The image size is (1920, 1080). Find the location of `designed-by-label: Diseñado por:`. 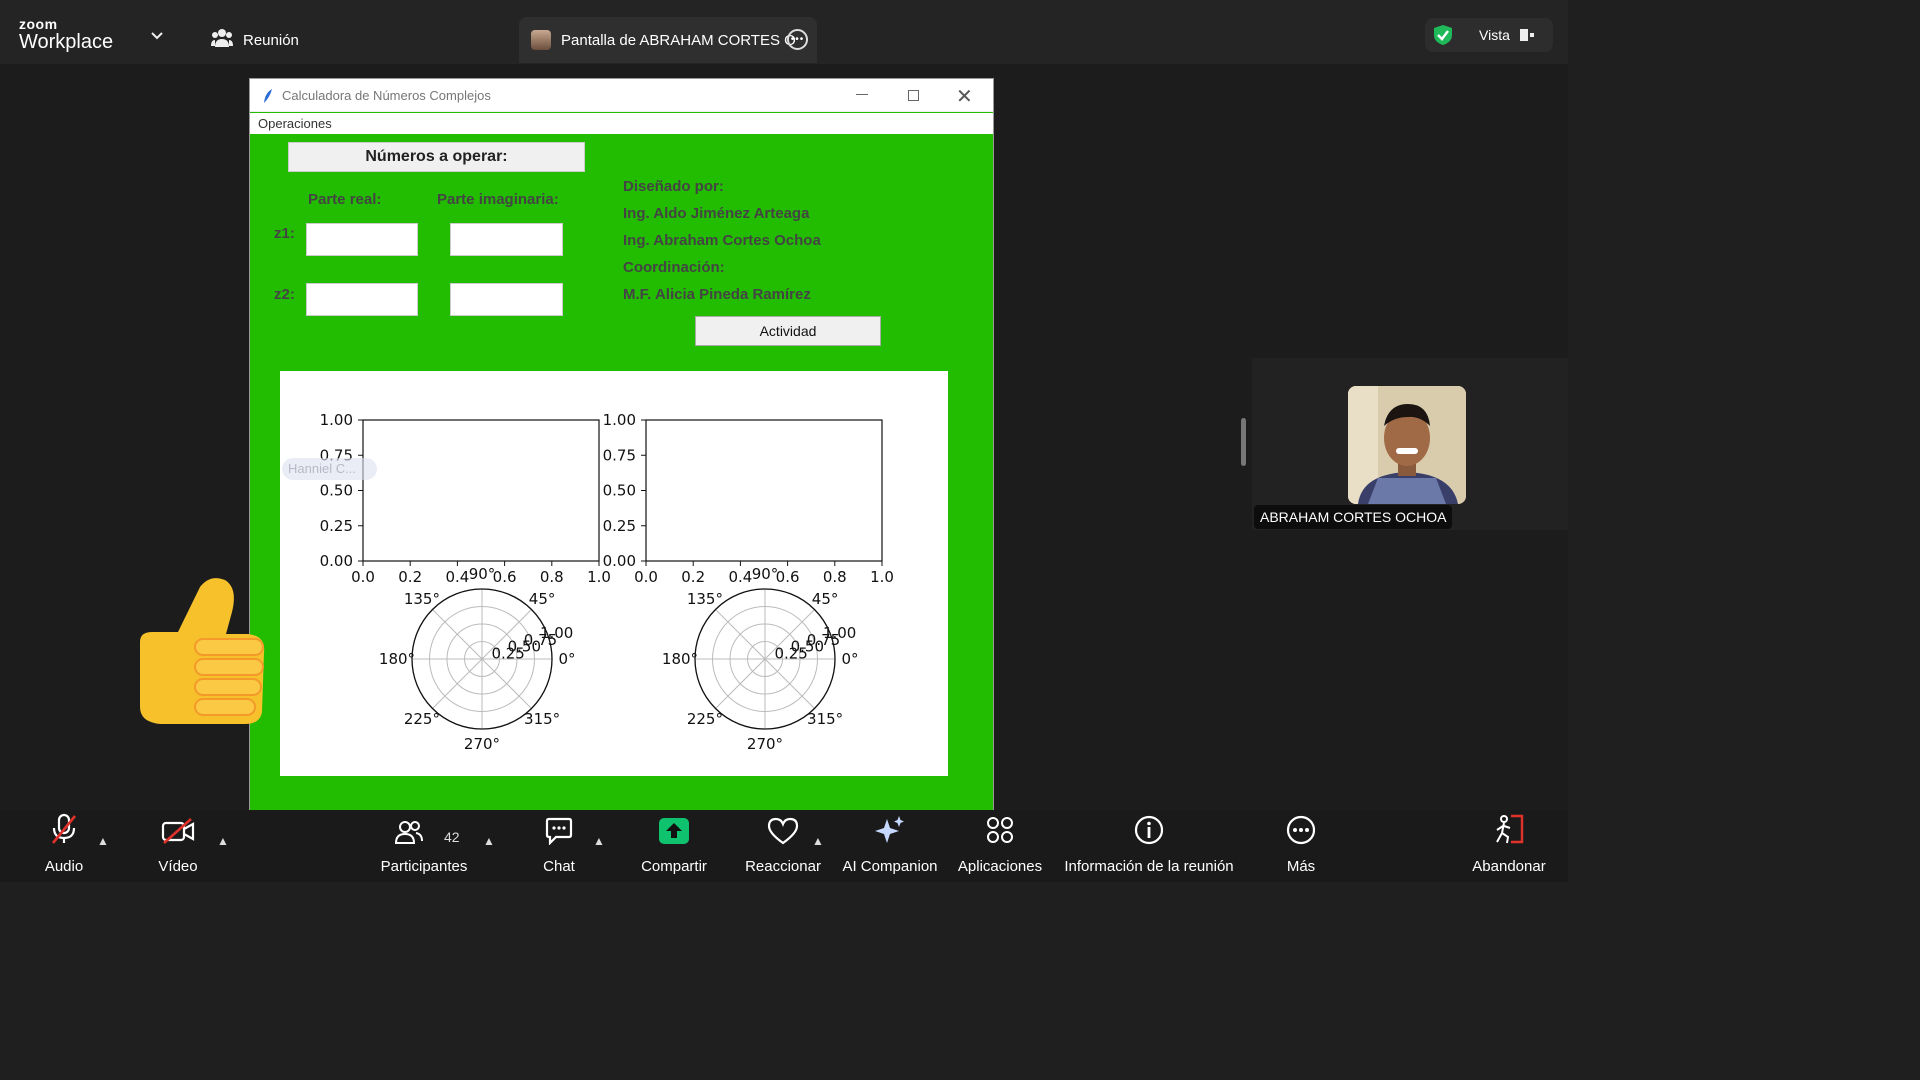

designed-by-label: Diseñado por: is located at coordinates (673, 186).